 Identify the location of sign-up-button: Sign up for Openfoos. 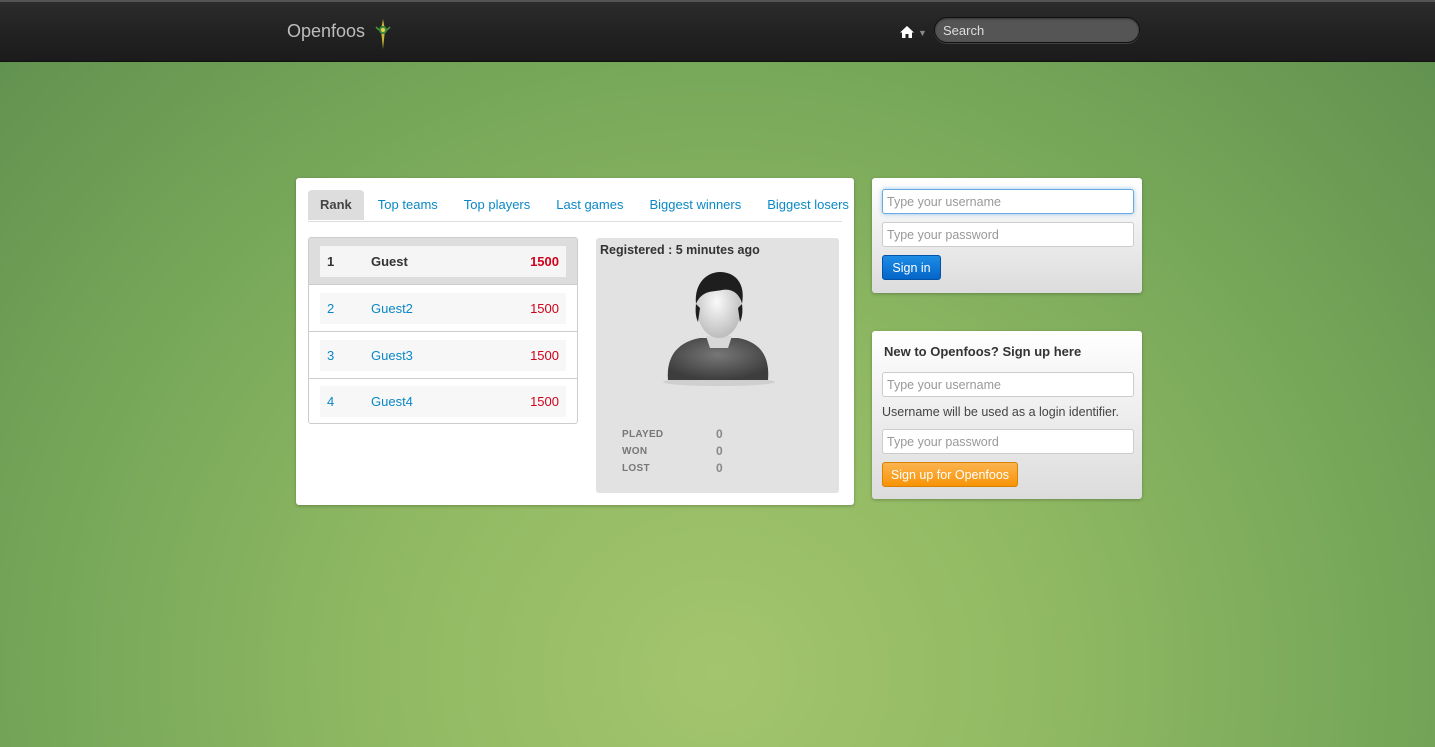
(950, 474).